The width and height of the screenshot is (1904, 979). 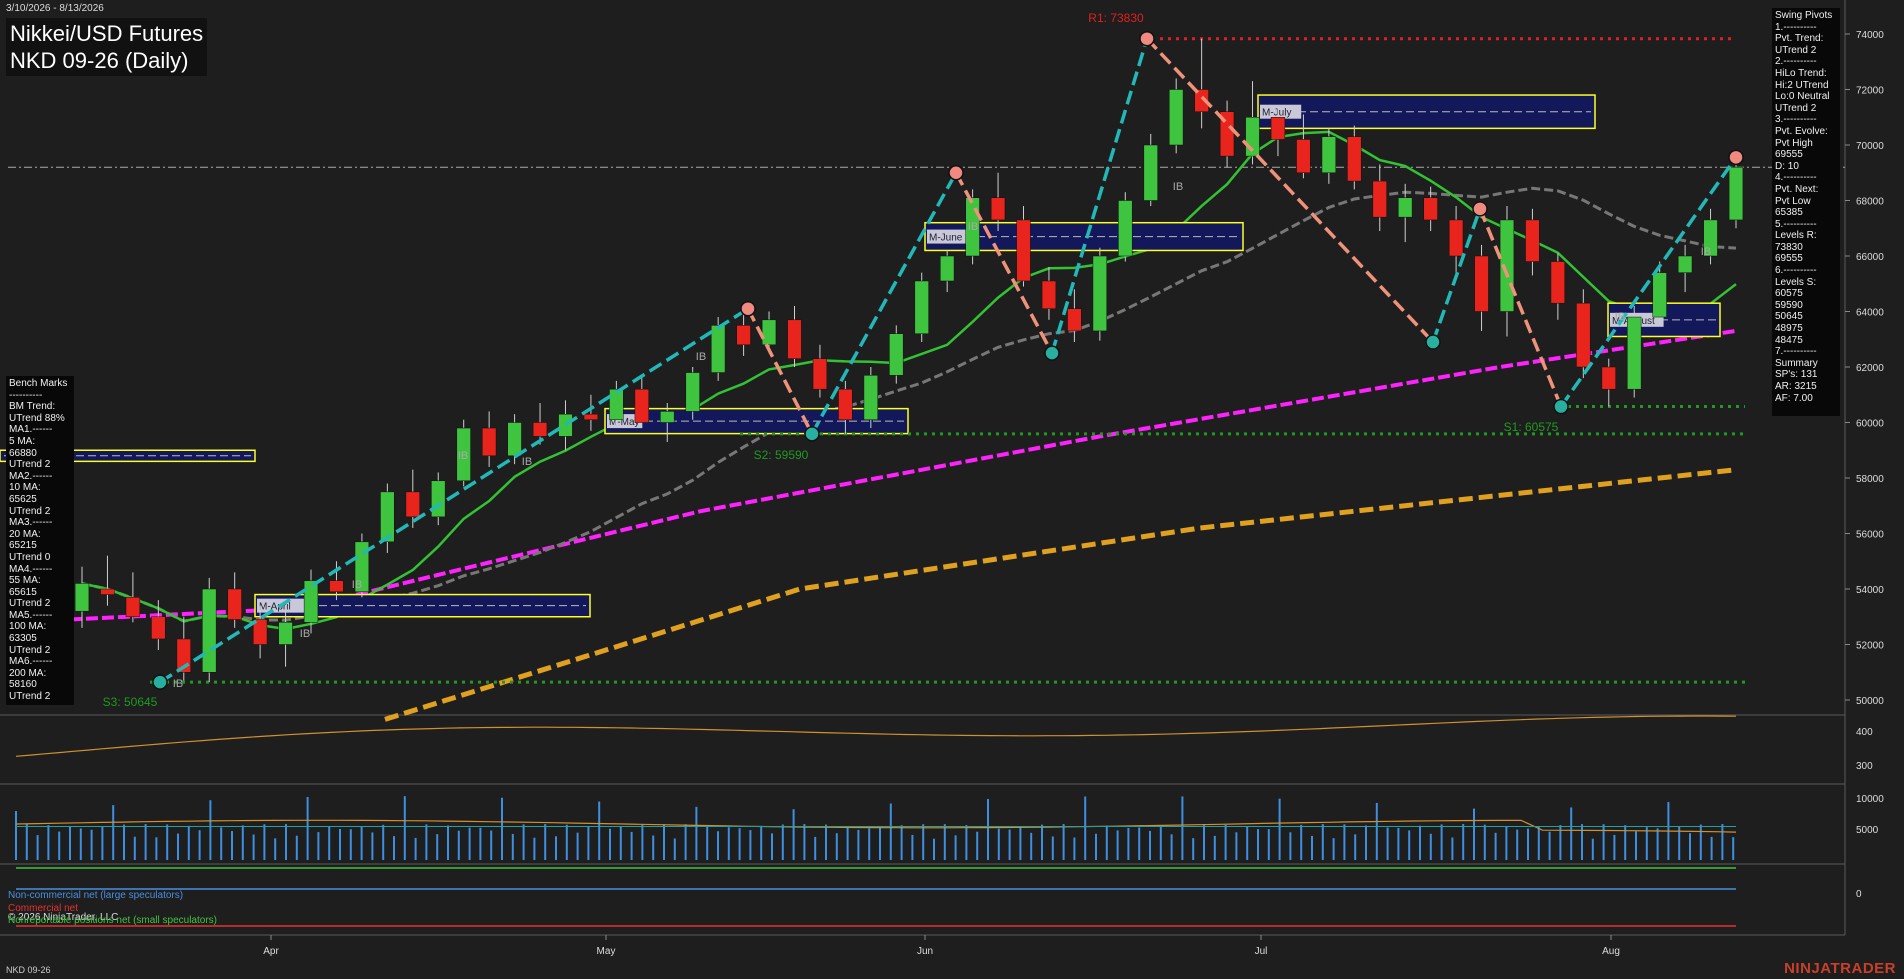 I want to click on benchmark-line: 65615, so click(x=23, y=592).